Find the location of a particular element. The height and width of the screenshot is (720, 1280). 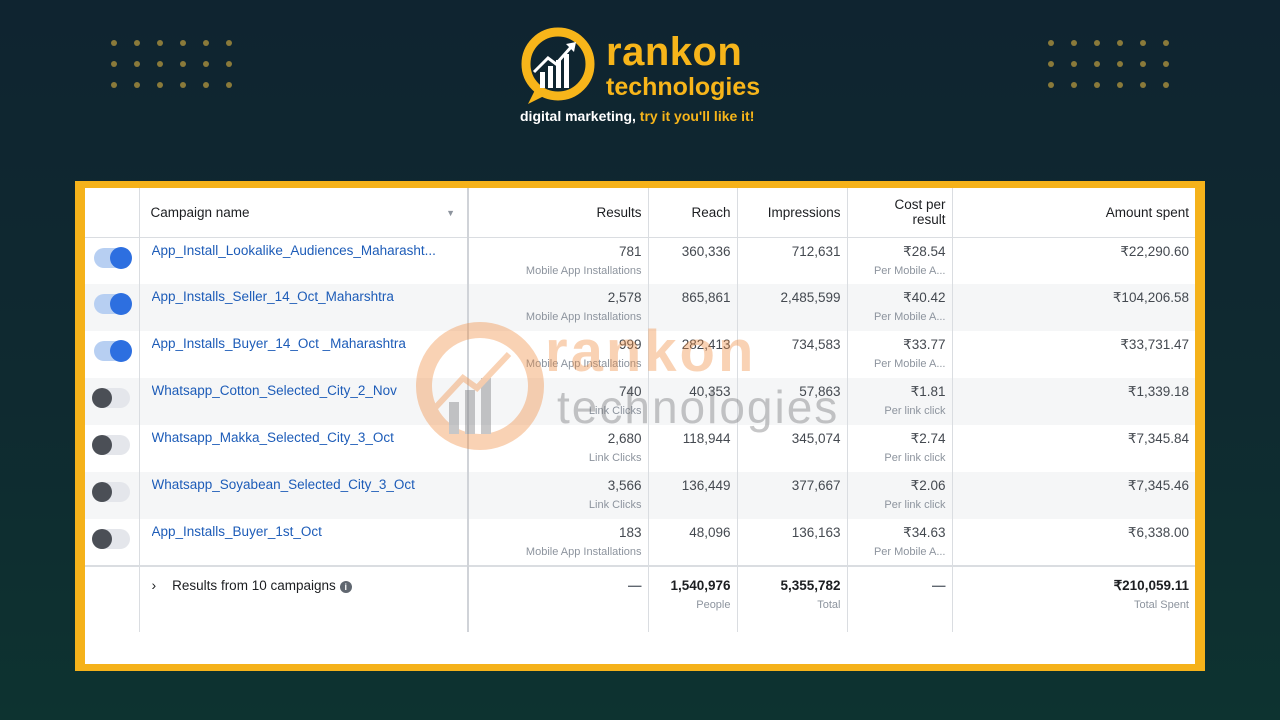

header-cost-per-result: Cost per result is located at coordinates (900, 213).